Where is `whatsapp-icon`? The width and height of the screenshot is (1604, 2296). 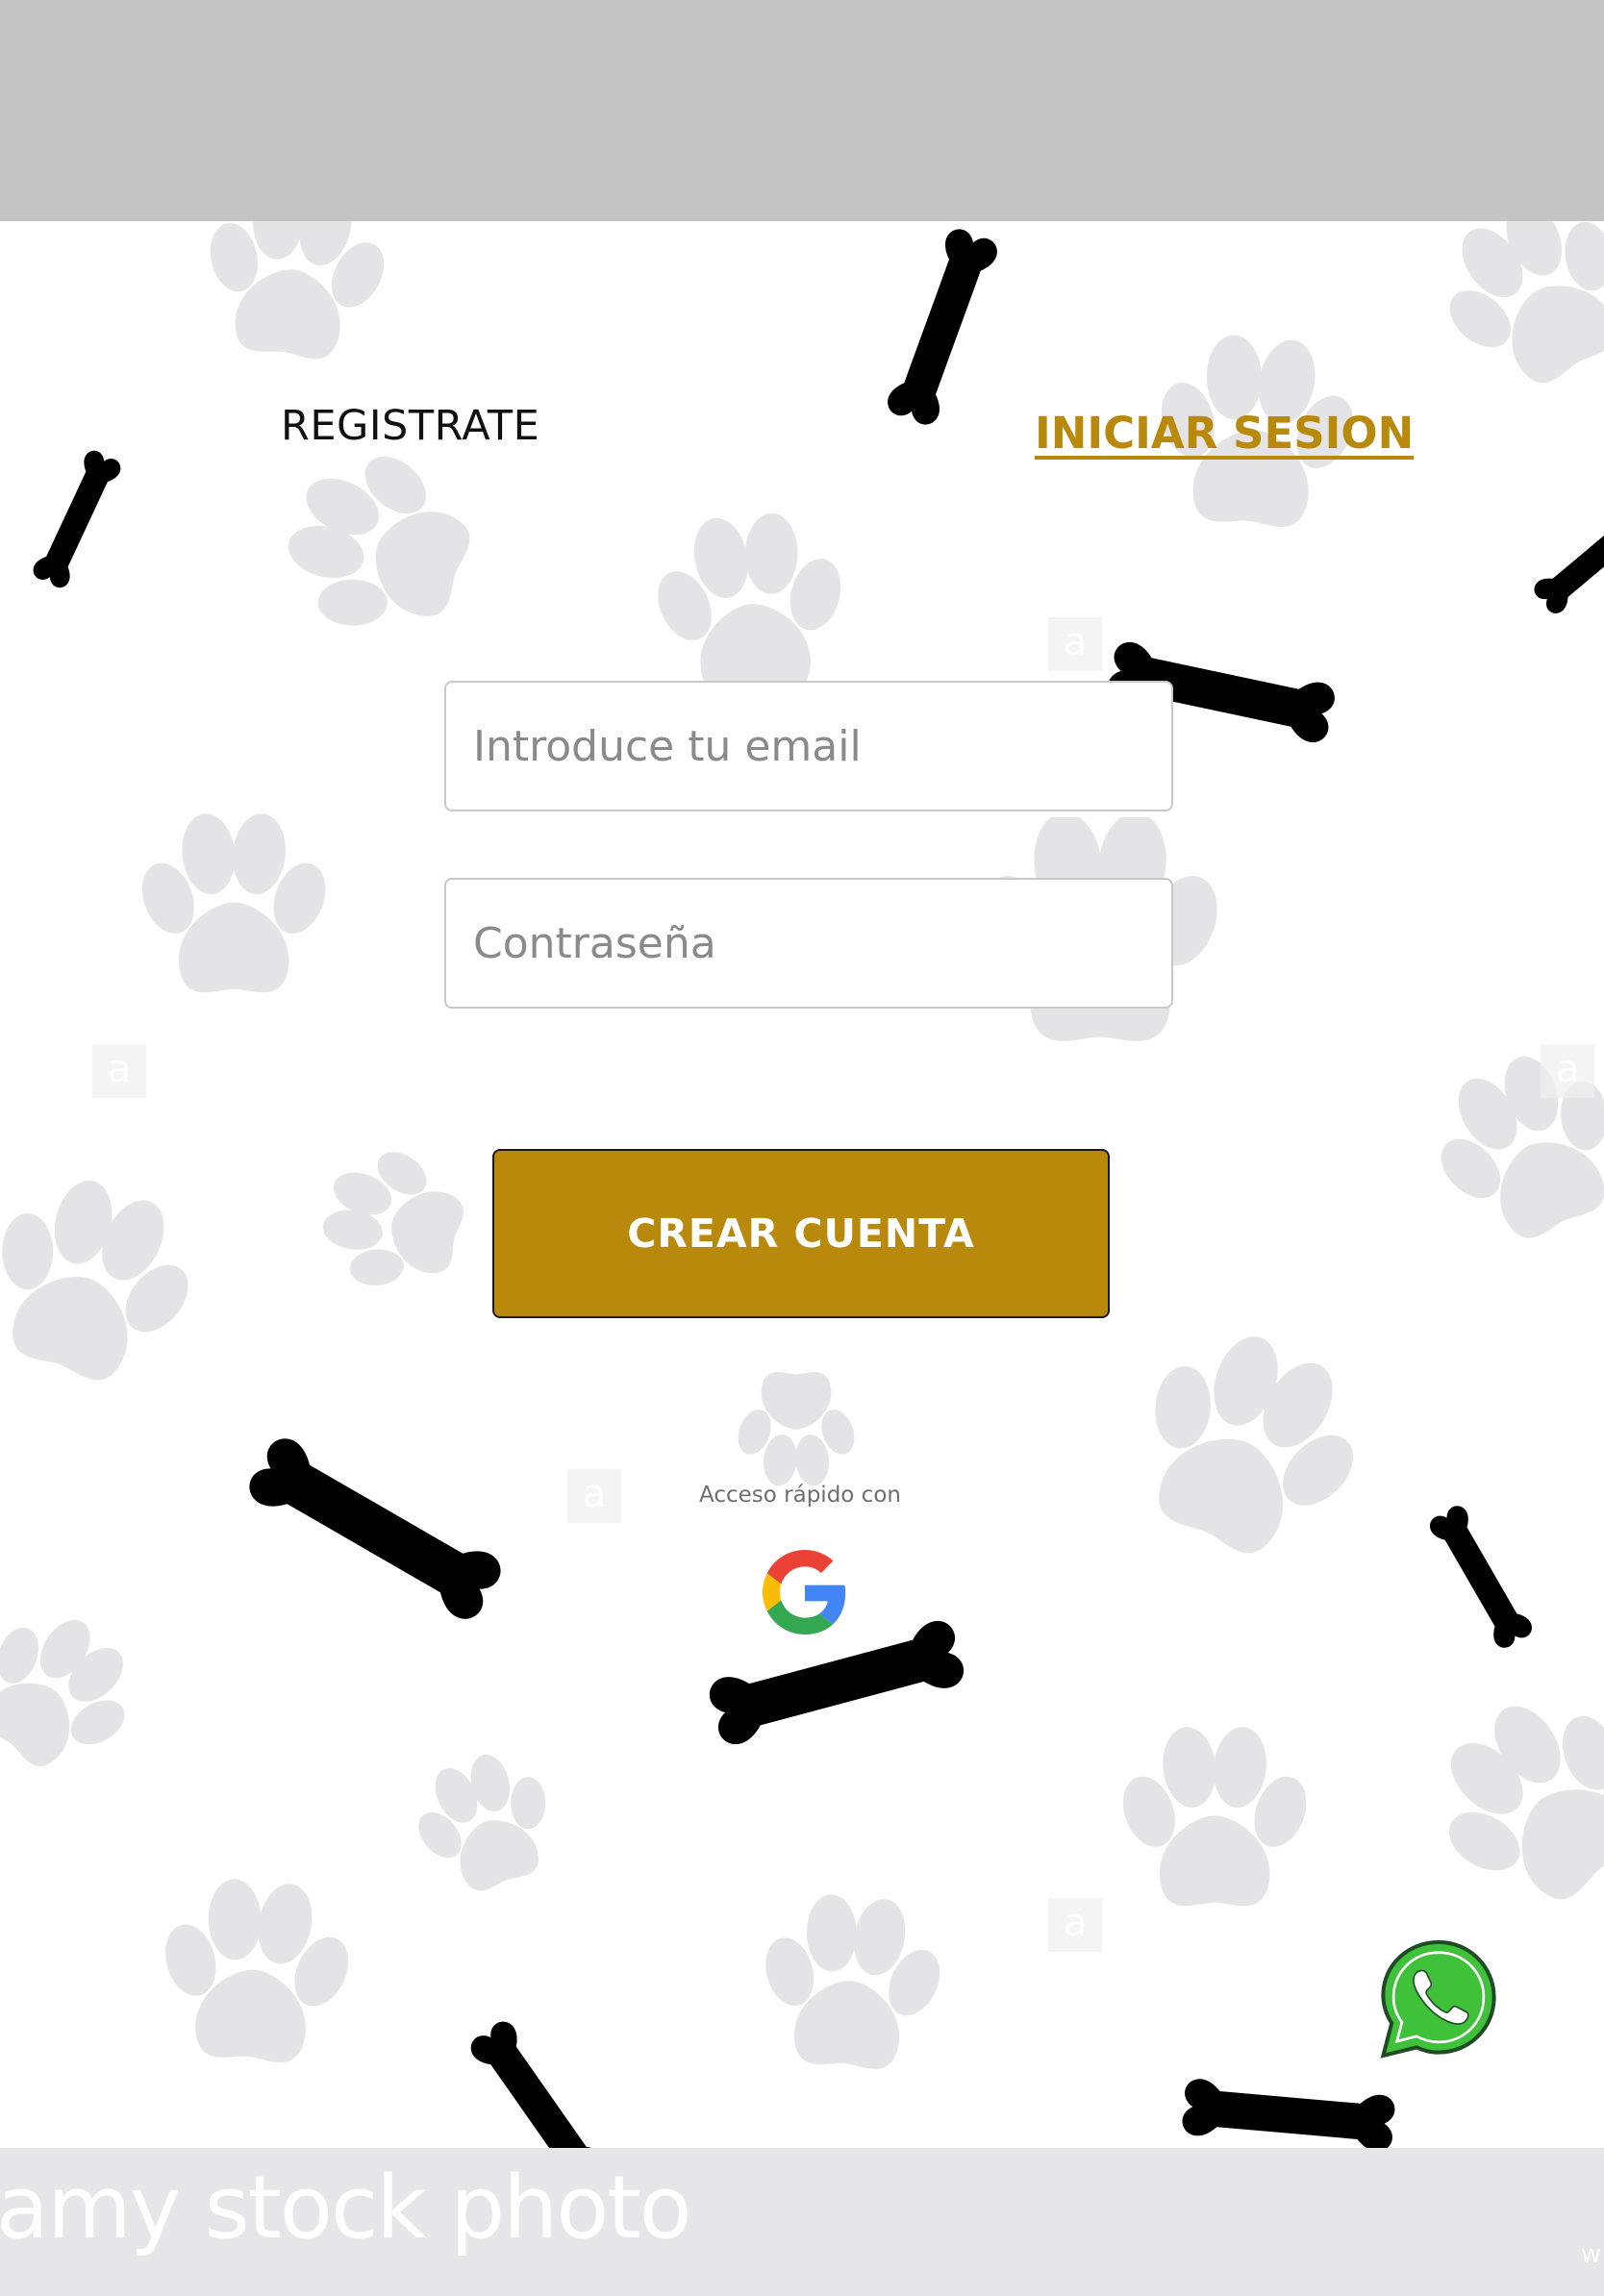 whatsapp-icon is located at coordinates (1438, 1999).